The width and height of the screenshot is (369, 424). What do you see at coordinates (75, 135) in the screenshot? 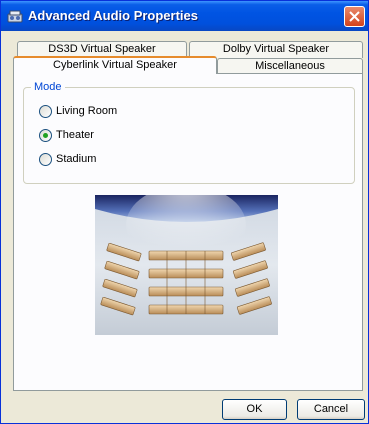
I see `radio-label-theater: Theater` at bounding box center [75, 135].